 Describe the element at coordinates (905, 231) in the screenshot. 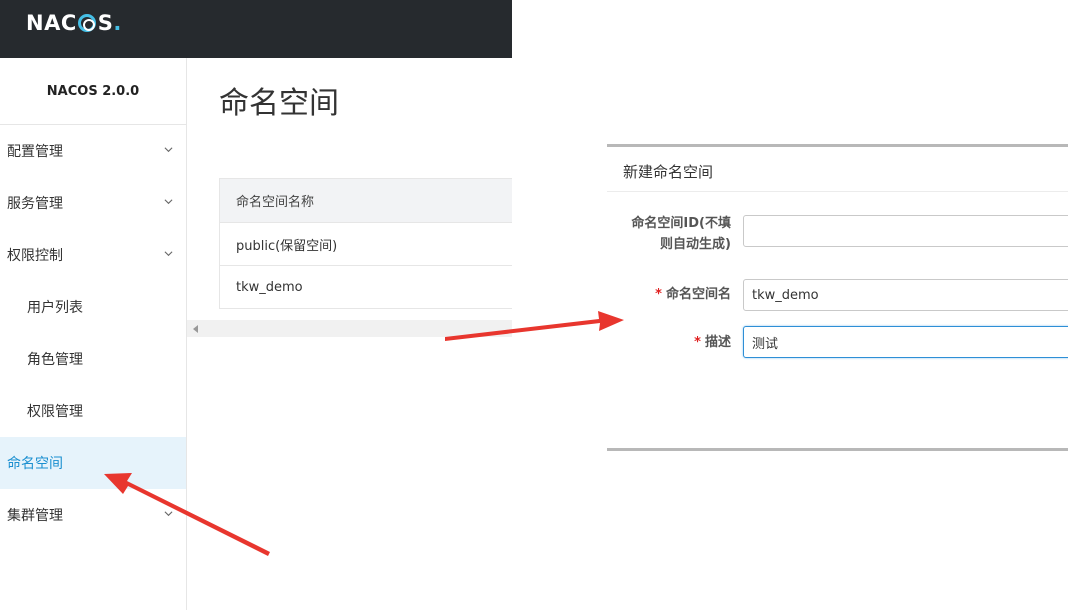

I see `namespace-id-input` at that location.